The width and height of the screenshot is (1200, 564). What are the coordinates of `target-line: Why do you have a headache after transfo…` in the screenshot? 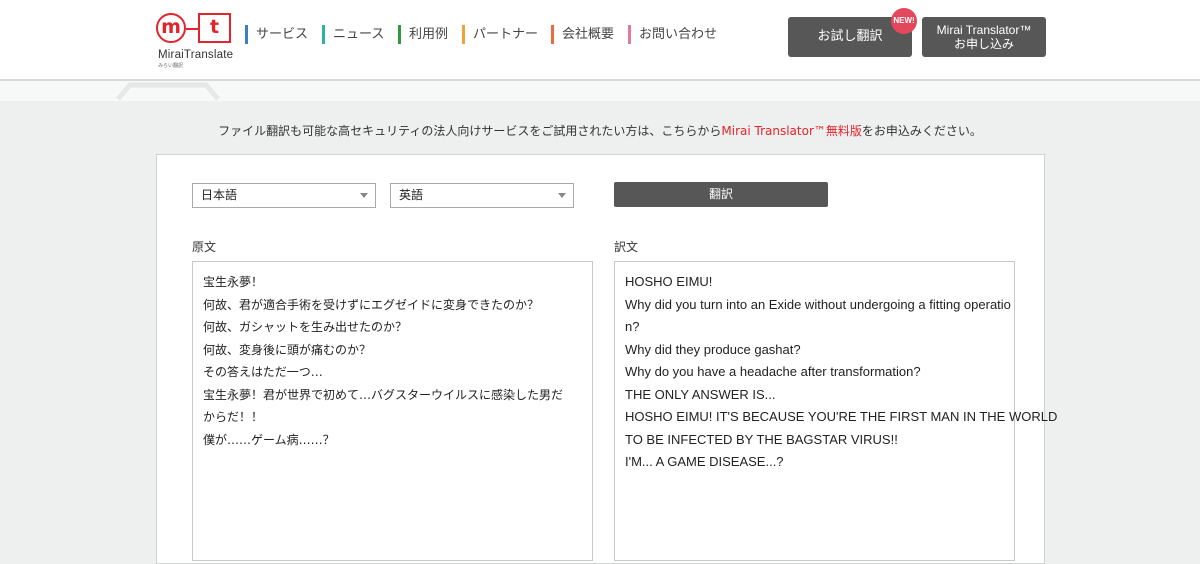 It's located at (773, 371).